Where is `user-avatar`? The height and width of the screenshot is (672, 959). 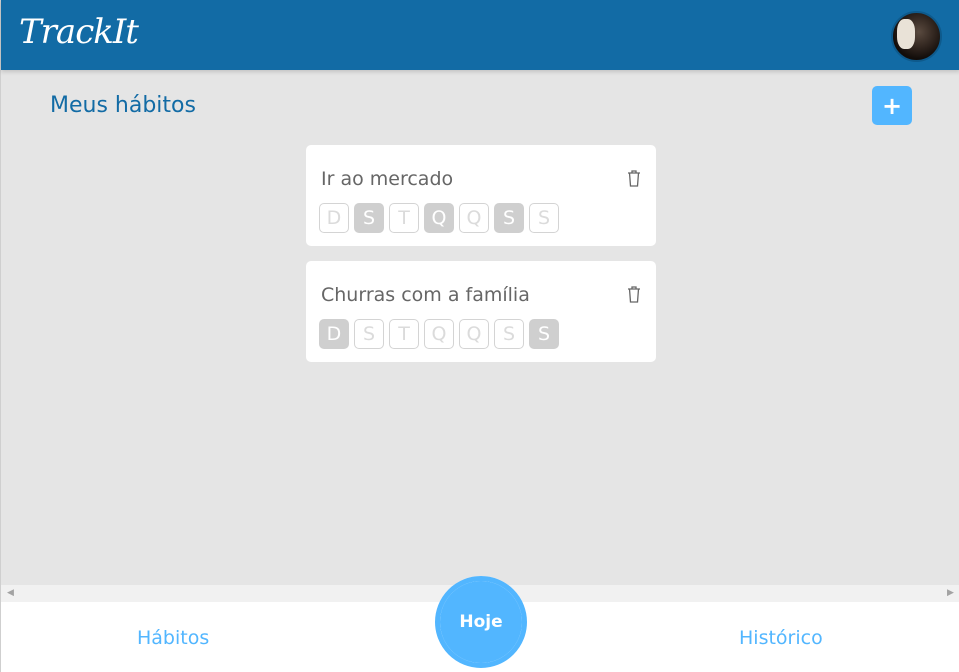 user-avatar is located at coordinates (916, 36).